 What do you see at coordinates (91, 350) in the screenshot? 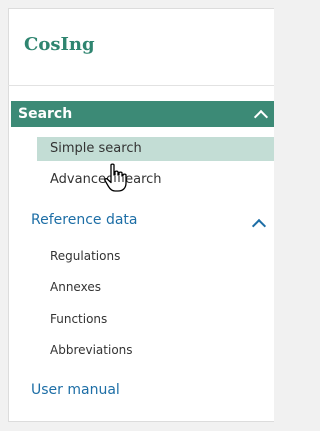
I see `menu-item-abbreviations: Abbreviations` at bounding box center [91, 350].